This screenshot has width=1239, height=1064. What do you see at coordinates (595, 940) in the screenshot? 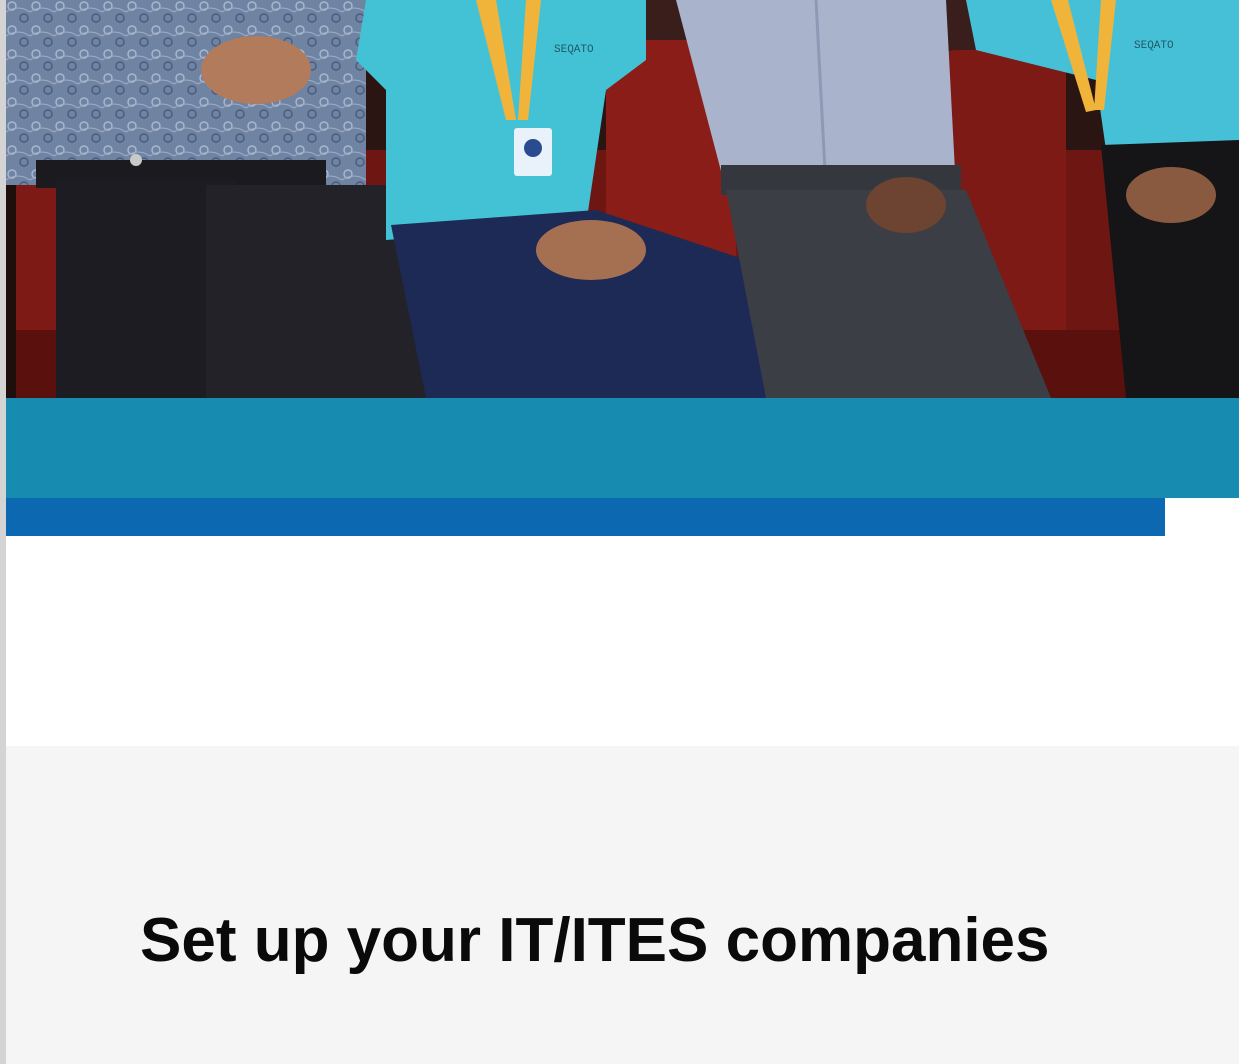
I see `section-headline: Set up your IT/ITES companies` at bounding box center [595, 940].